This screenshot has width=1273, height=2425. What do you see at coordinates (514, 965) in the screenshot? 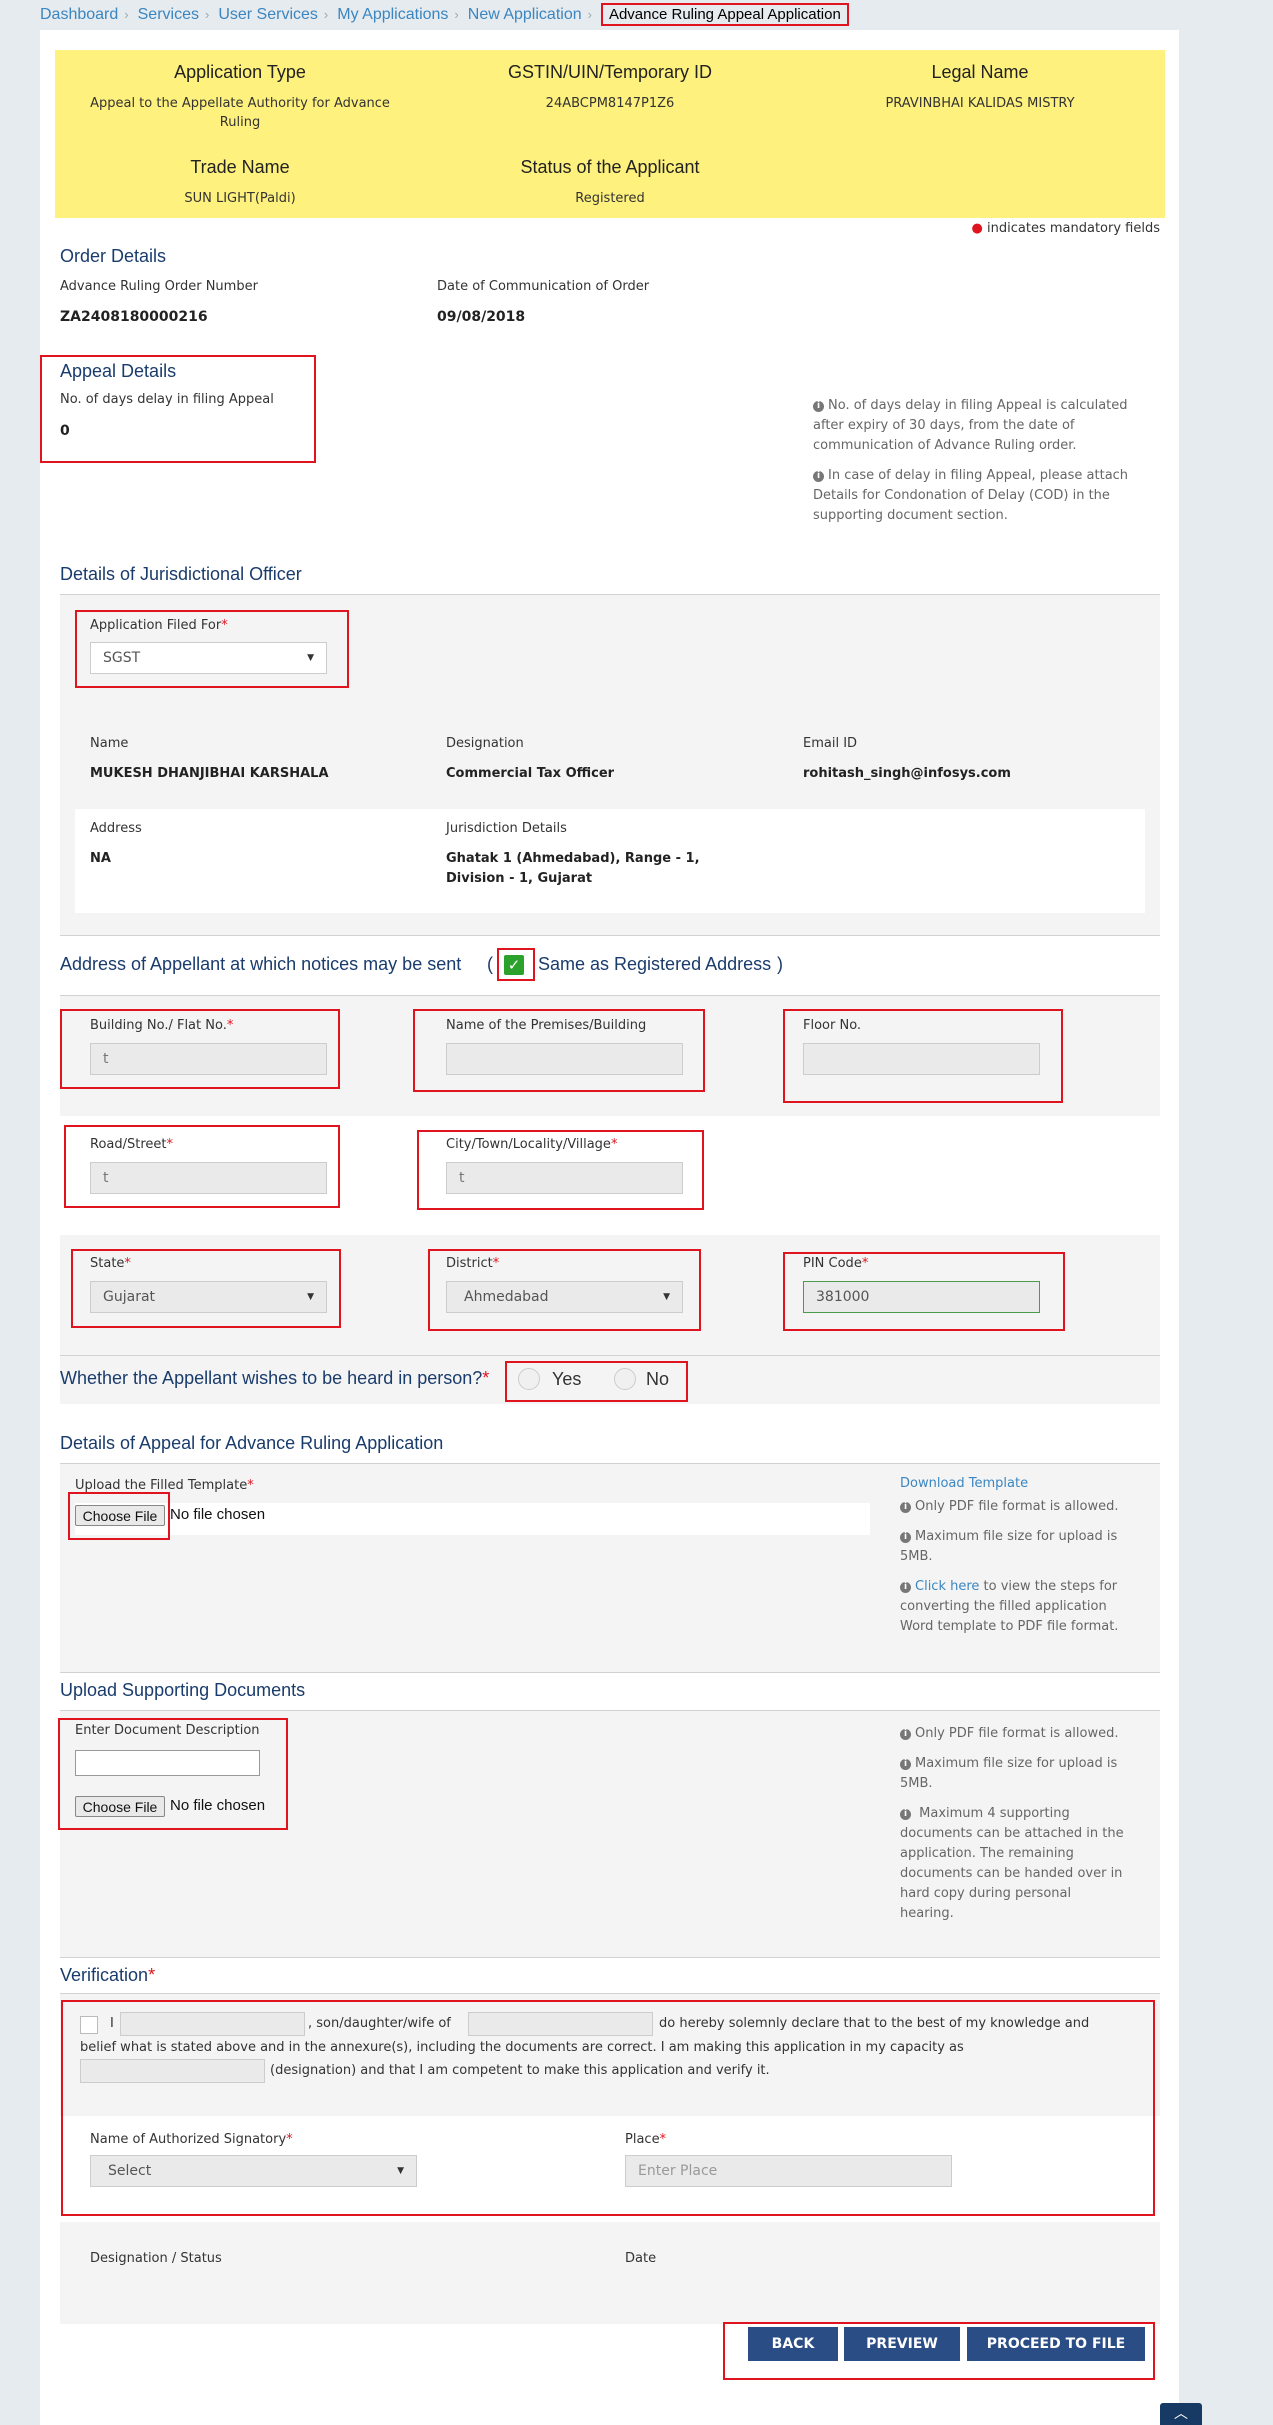
I see `same-address-checkbox: ✓` at bounding box center [514, 965].